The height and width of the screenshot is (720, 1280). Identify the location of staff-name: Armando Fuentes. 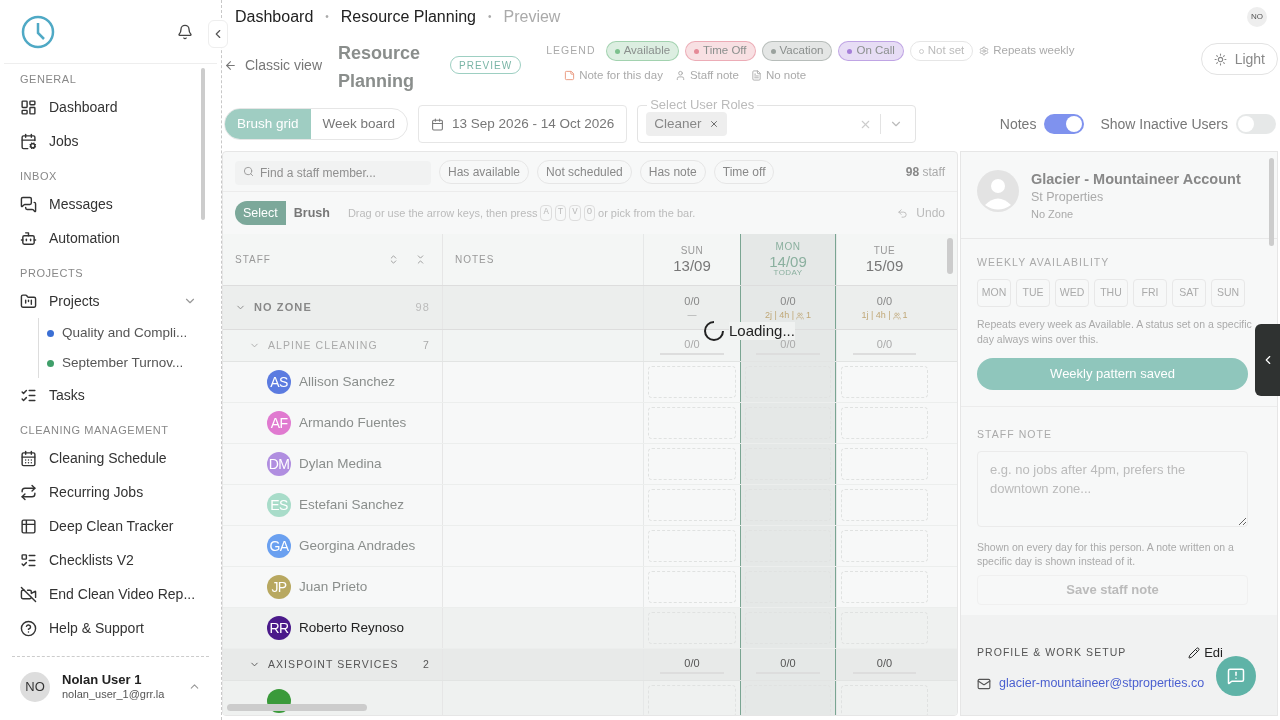
(353, 423).